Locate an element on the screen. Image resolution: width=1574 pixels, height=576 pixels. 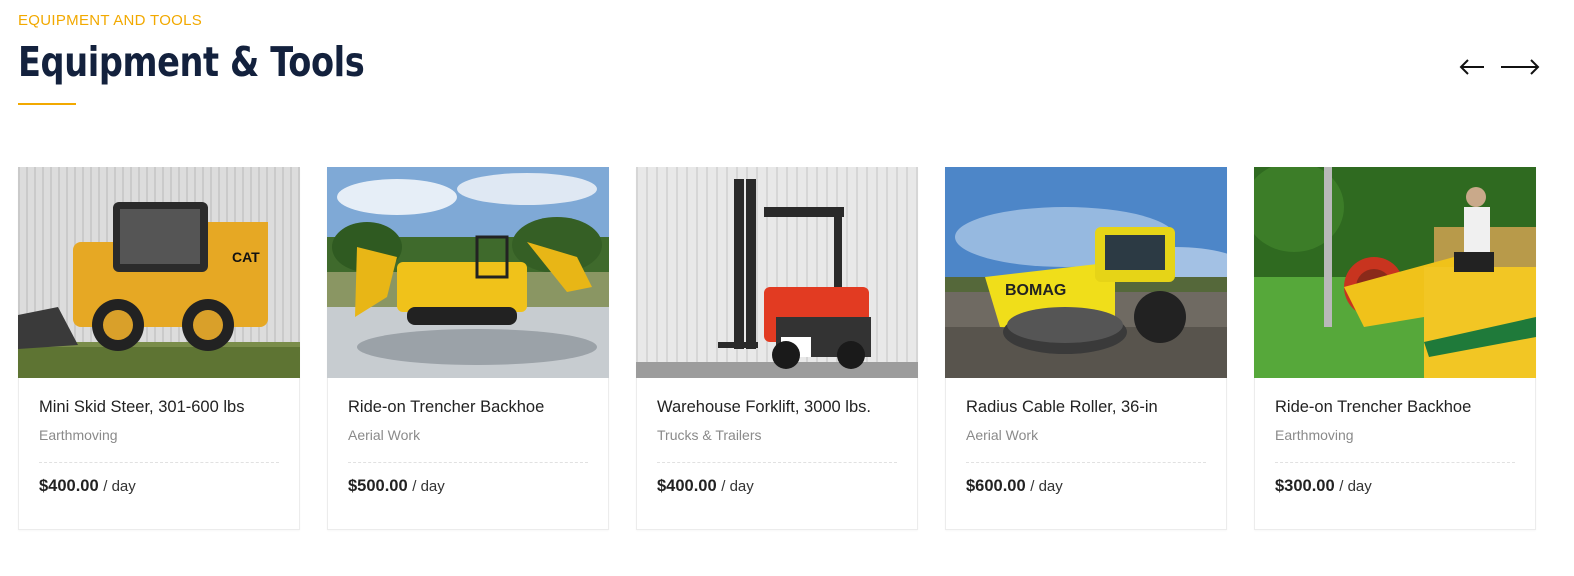
forklift-photo is located at coordinates (777, 272).